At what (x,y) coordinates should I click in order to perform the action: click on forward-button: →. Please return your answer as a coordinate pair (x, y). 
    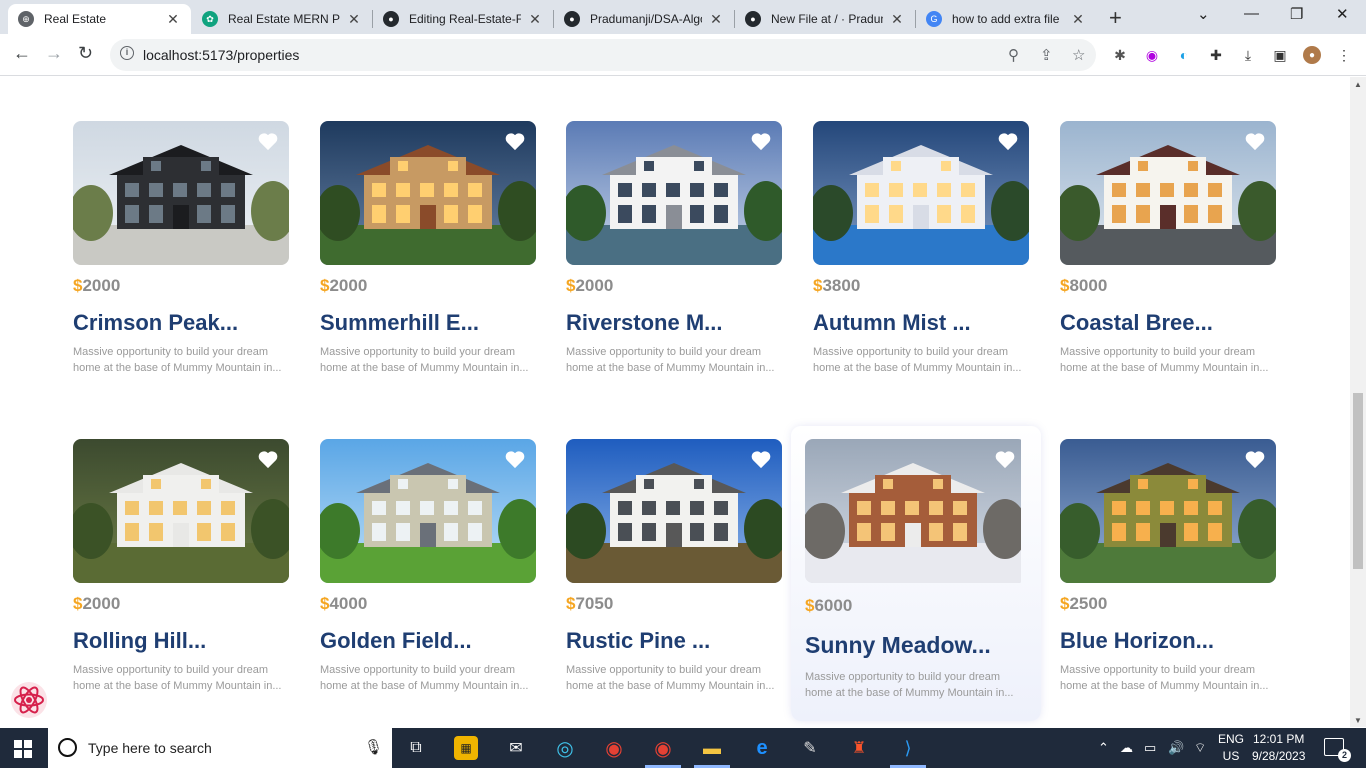
    Looking at the image, I should click on (54, 53).